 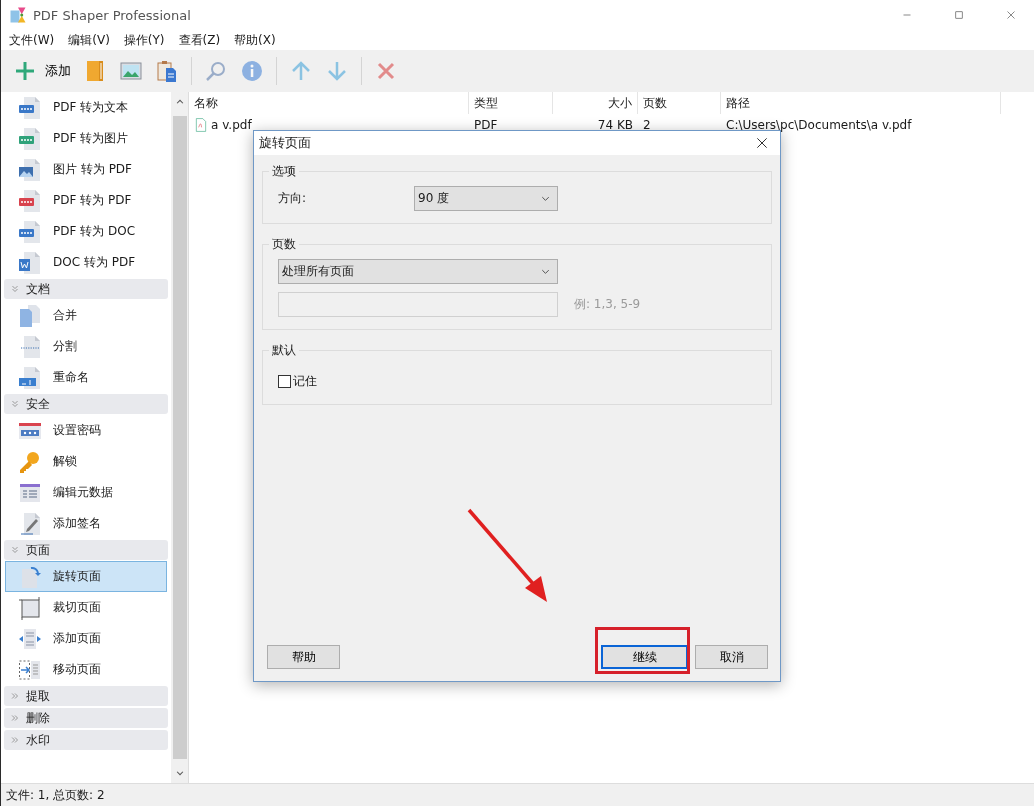 What do you see at coordinates (644, 657) in the screenshot?
I see `dialog-button: 继续` at bounding box center [644, 657].